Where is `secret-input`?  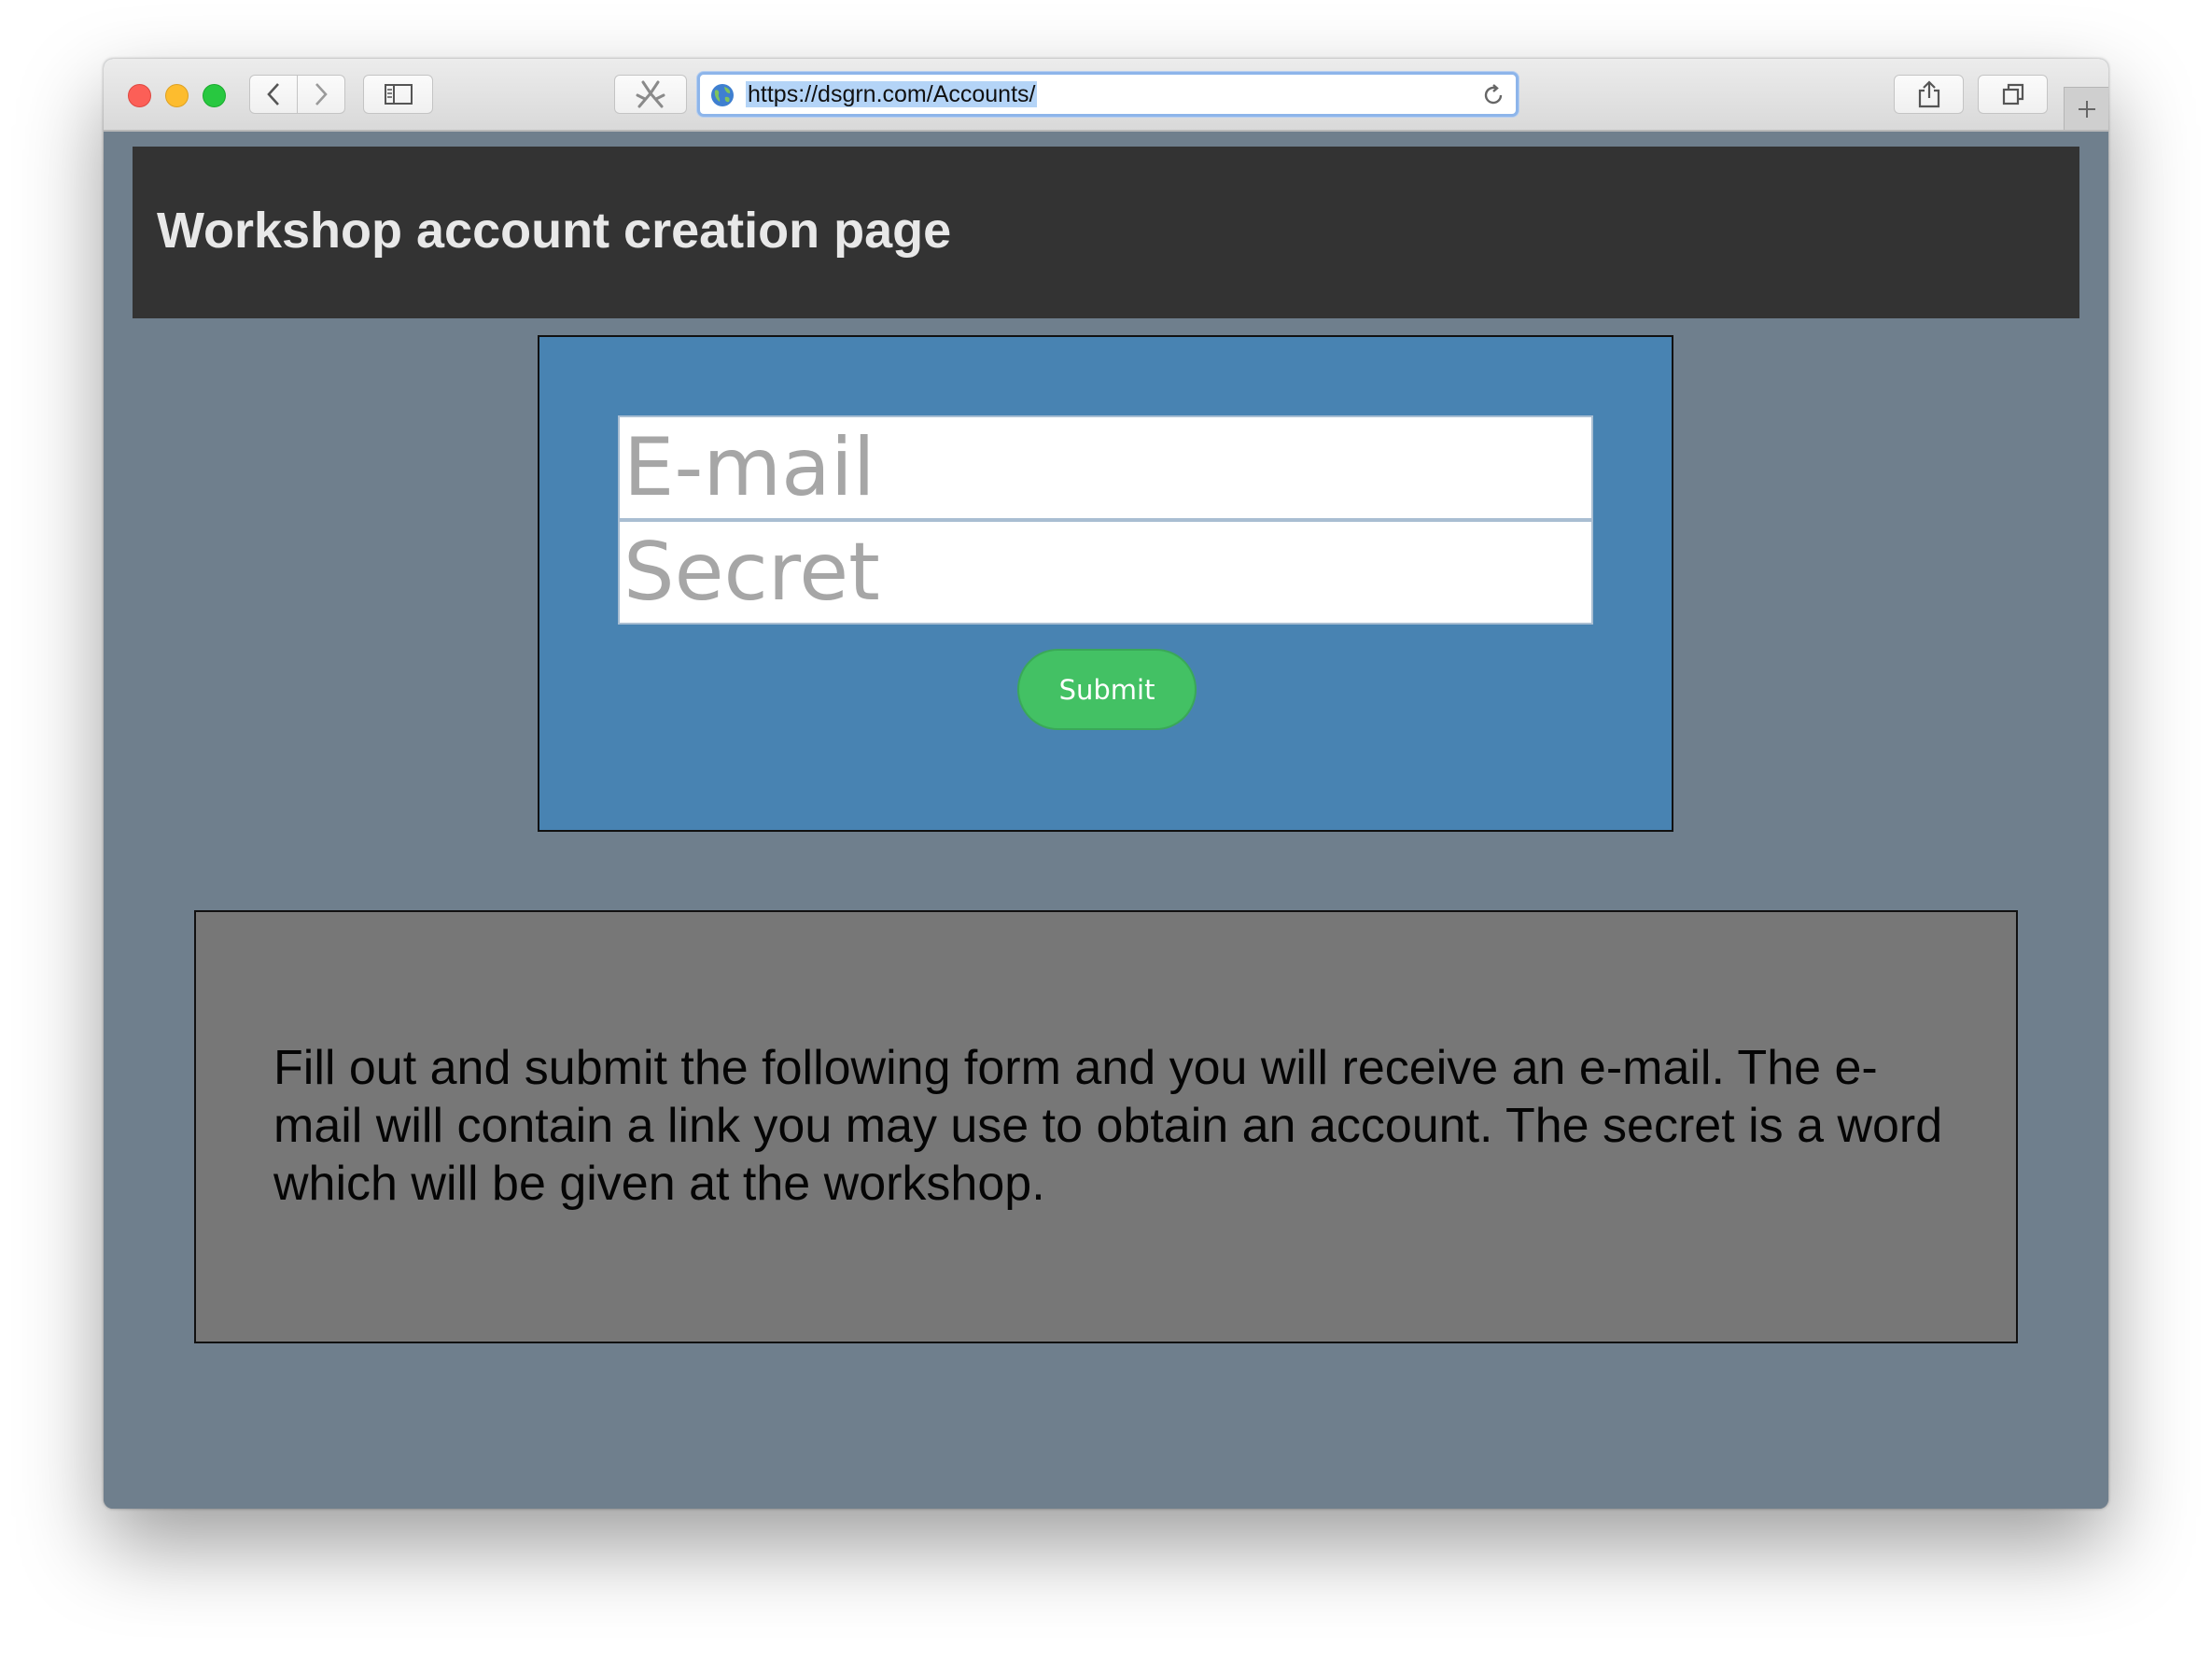 secret-input is located at coordinates (1105, 572).